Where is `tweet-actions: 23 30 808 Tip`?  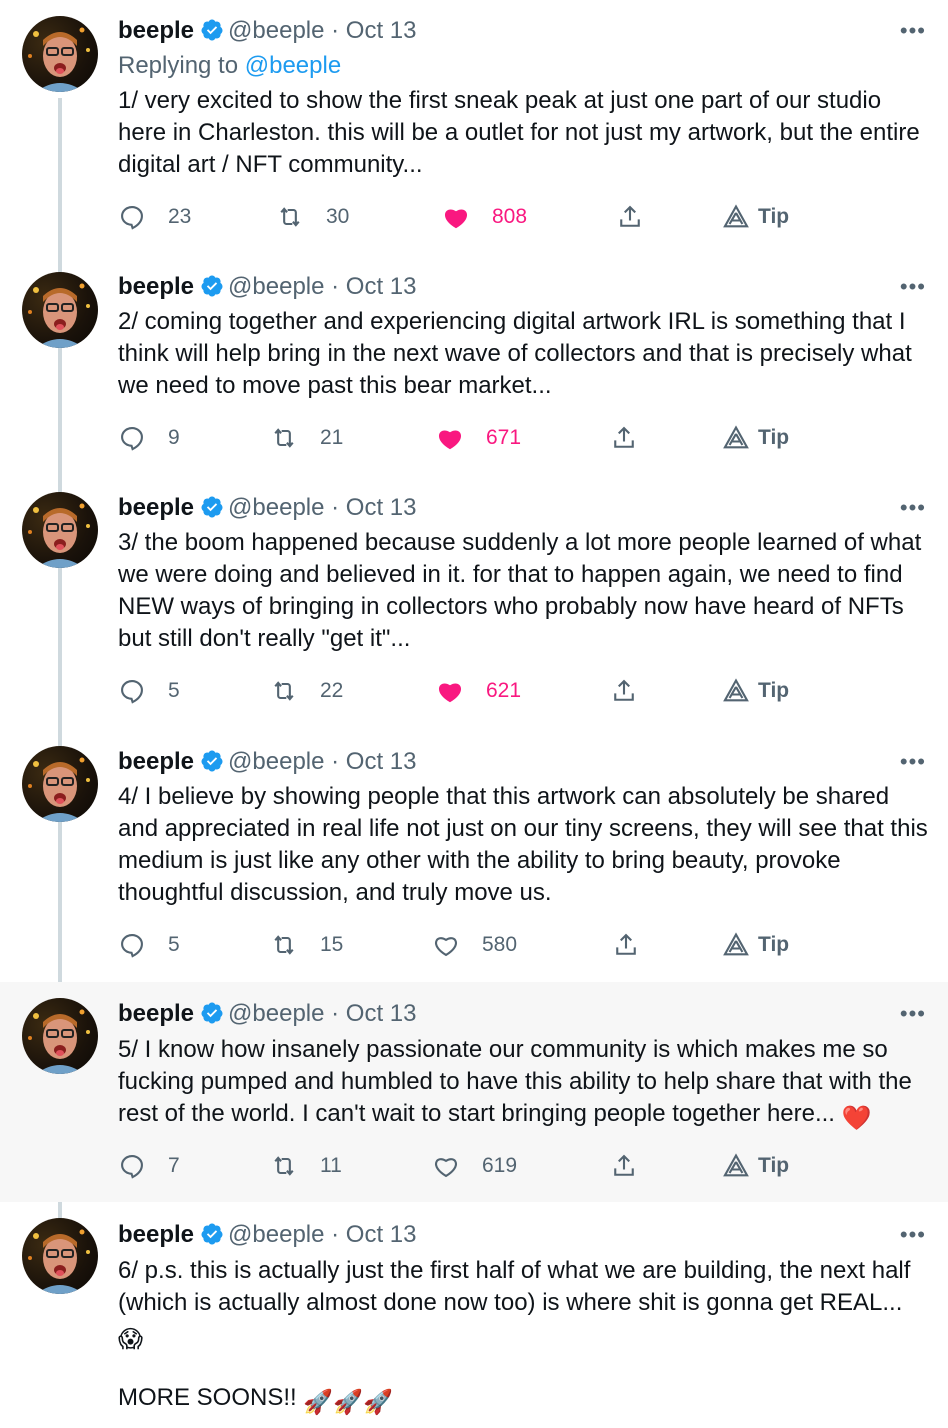 tweet-actions: 23 30 808 Tip is located at coordinates (468, 217).